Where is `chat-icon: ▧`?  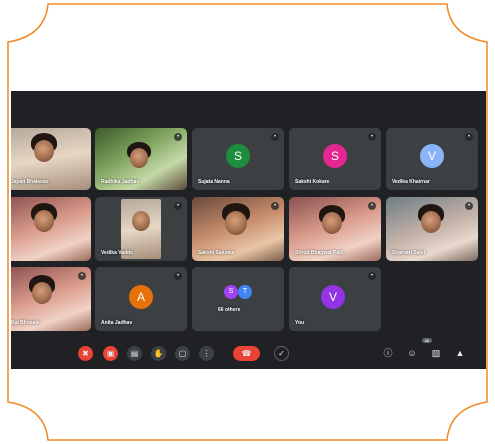
chat-icon: ▧ is located at coordinates (436, 353).